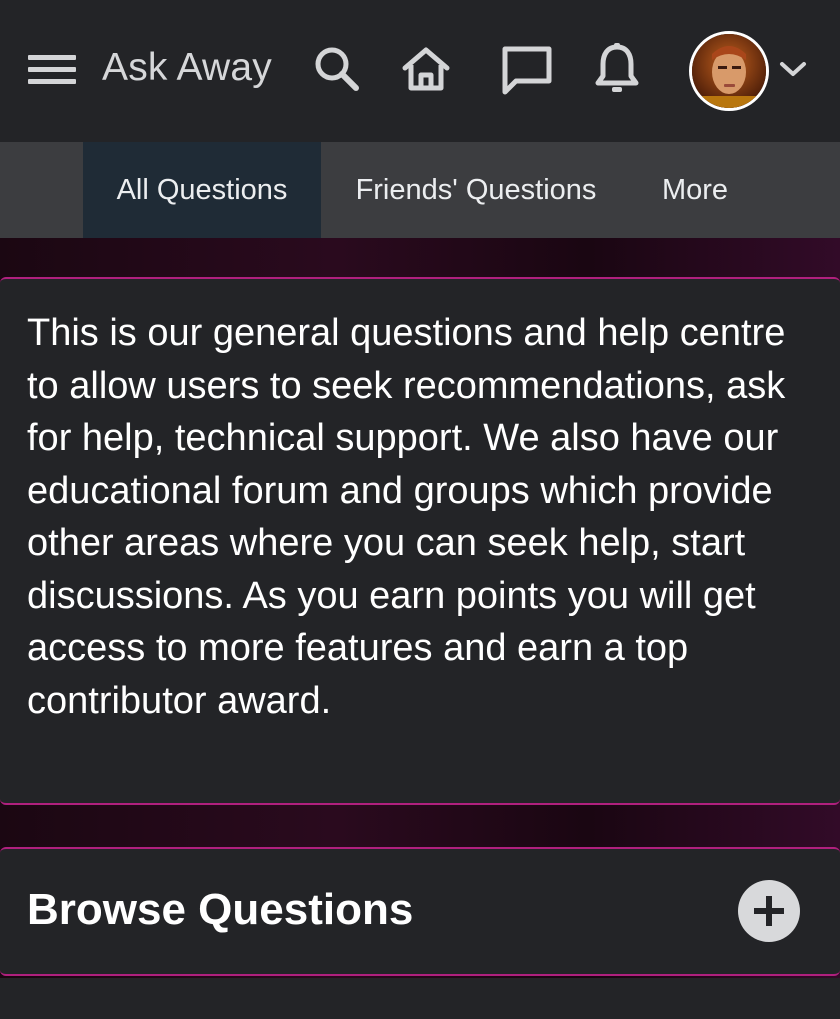 The height and width of the screenshot is (1019, 840). I want to click on search-icon, so click(337, 69).